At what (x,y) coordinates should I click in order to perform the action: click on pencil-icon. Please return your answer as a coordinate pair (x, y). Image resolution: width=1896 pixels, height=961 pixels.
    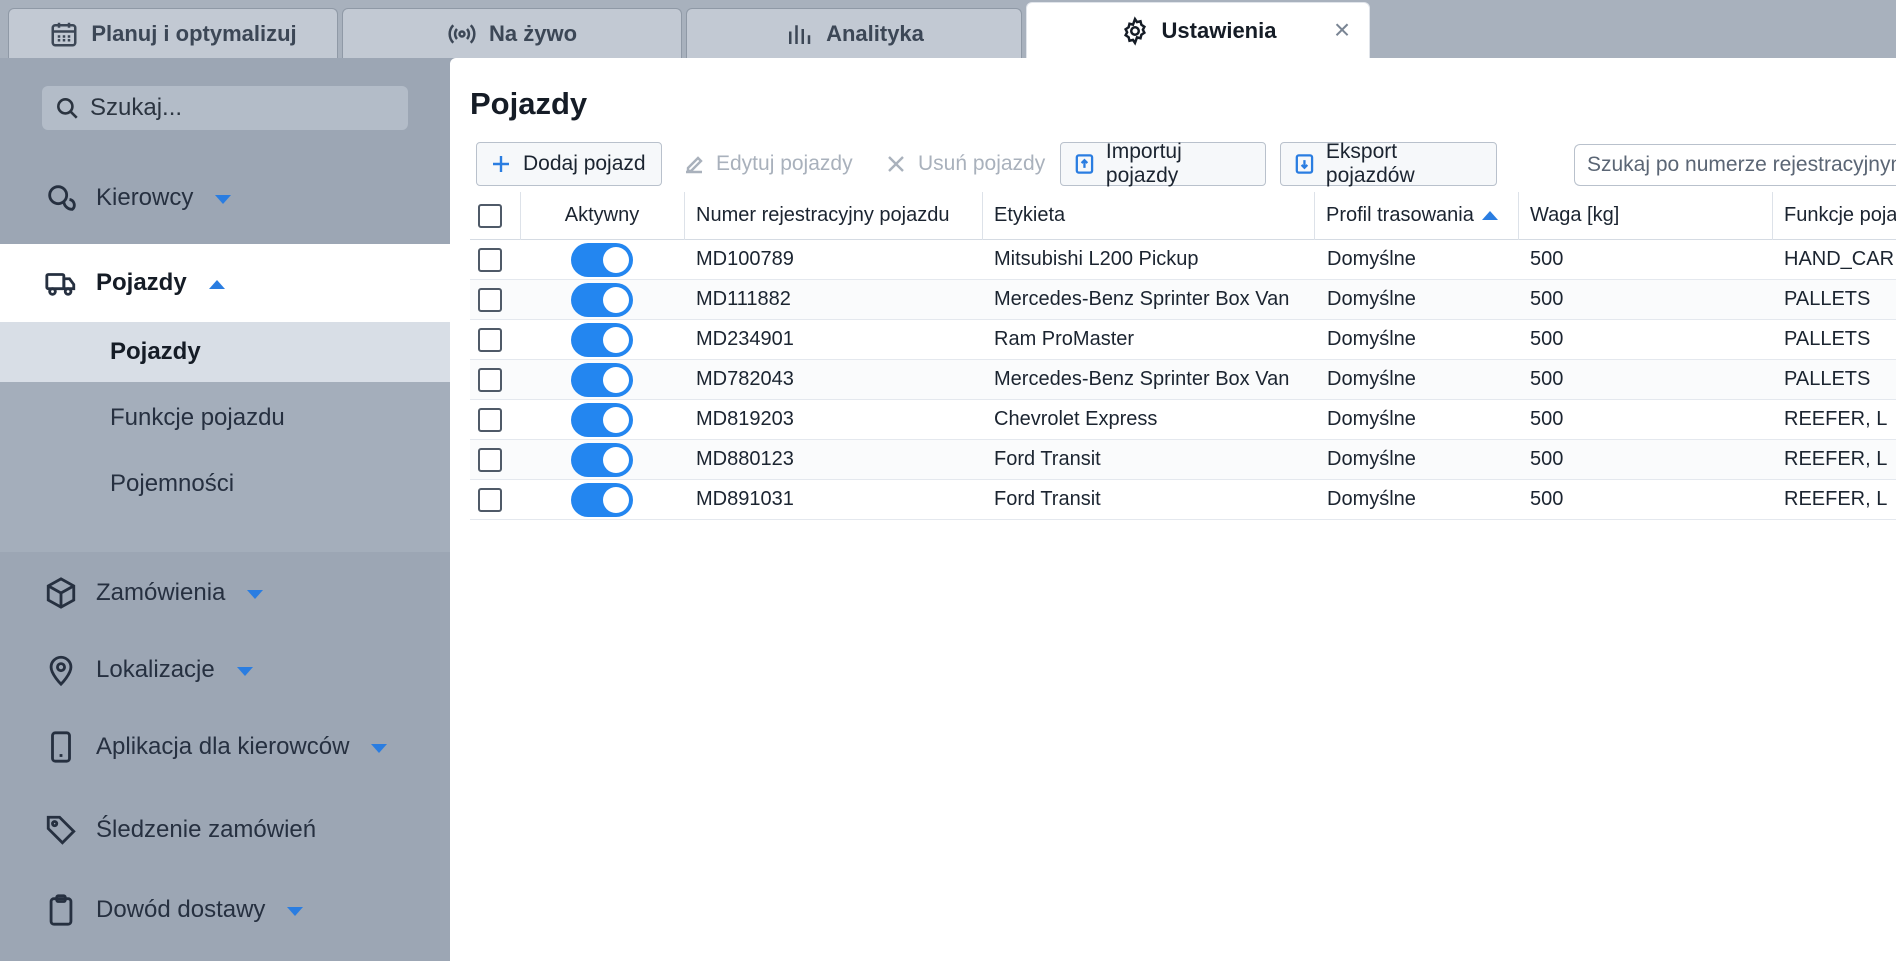
    Looking at the image, I should click on (694, 165).